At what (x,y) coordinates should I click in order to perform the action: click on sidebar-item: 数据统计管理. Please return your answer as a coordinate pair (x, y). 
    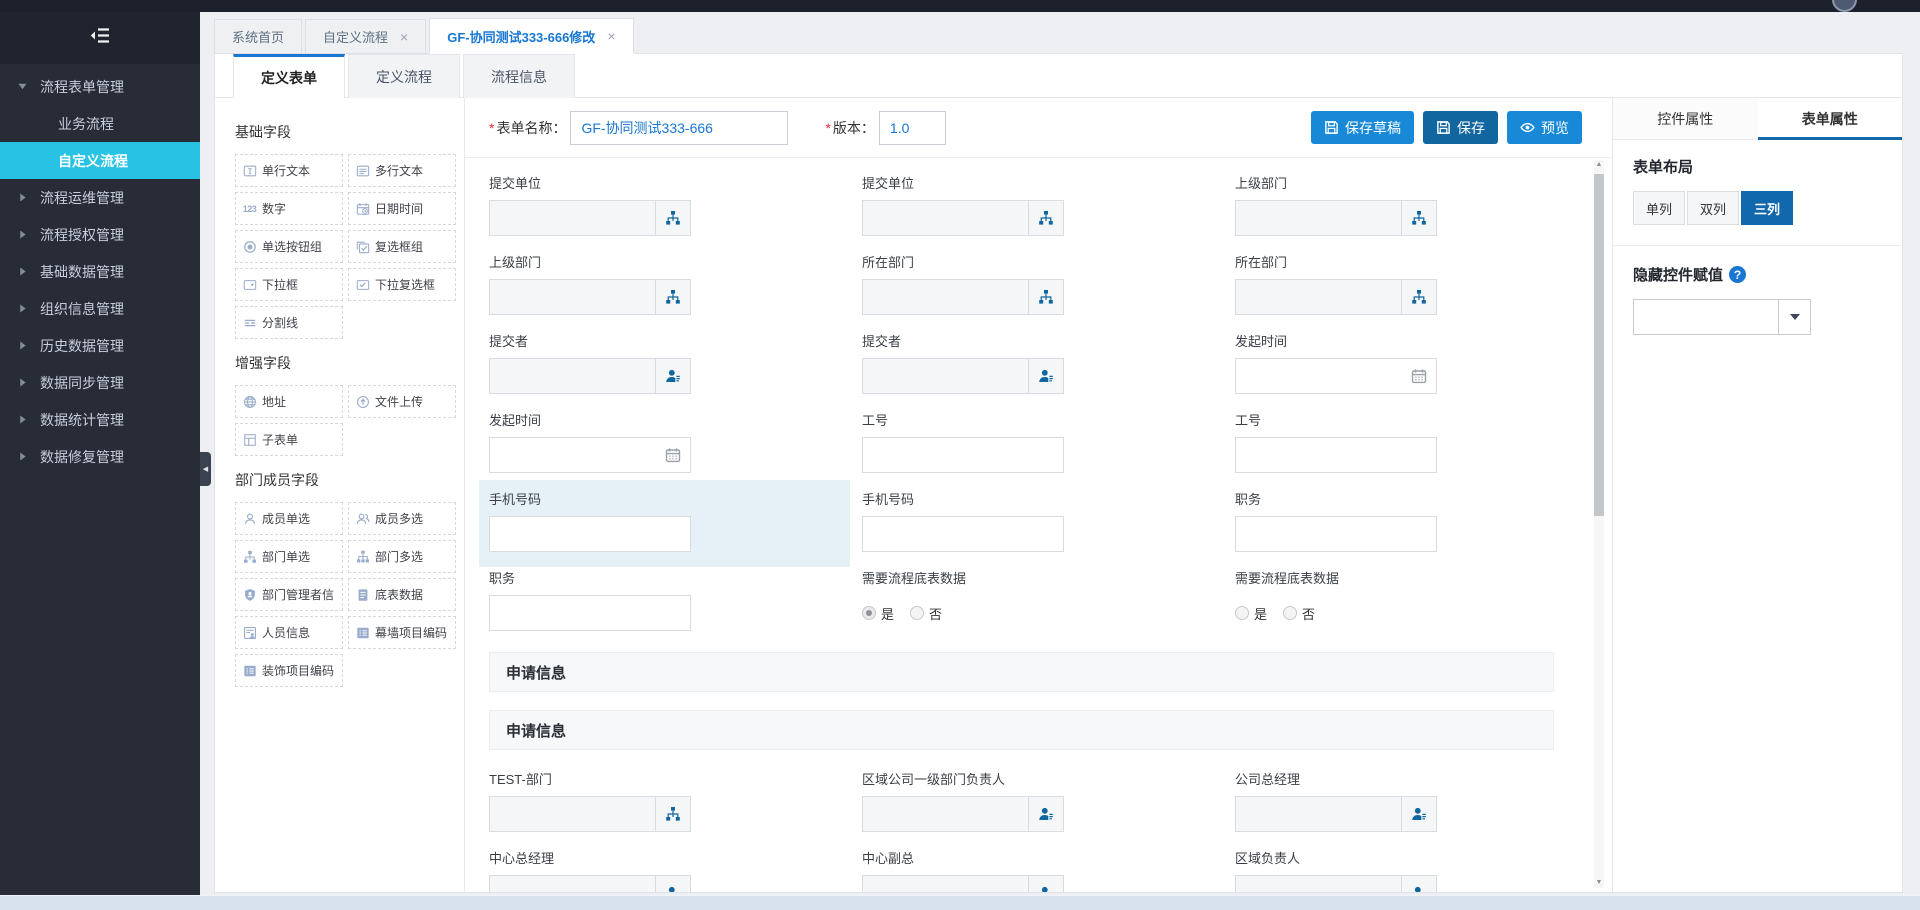
    Looking at the image, I should click on (100, 419).